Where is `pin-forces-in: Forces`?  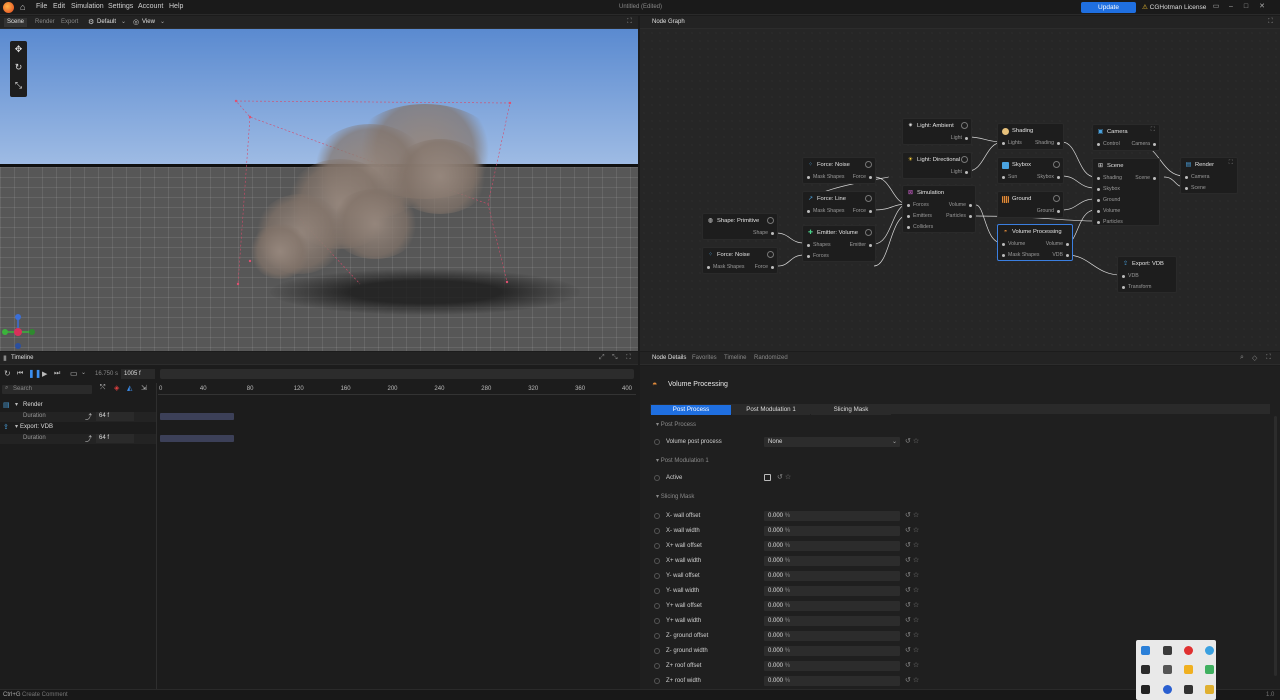 pin-forces-in: Forces is located at coordinates (818, 256).